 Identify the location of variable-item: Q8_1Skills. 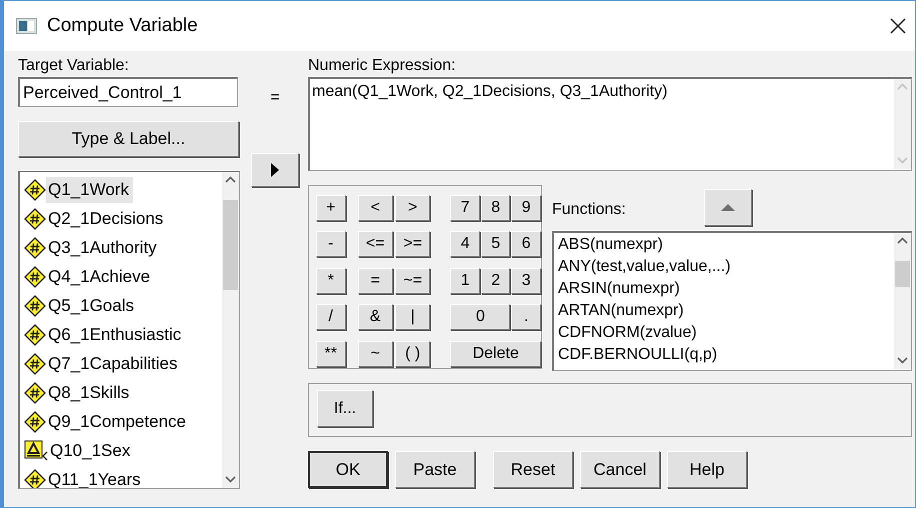
(90, 393).